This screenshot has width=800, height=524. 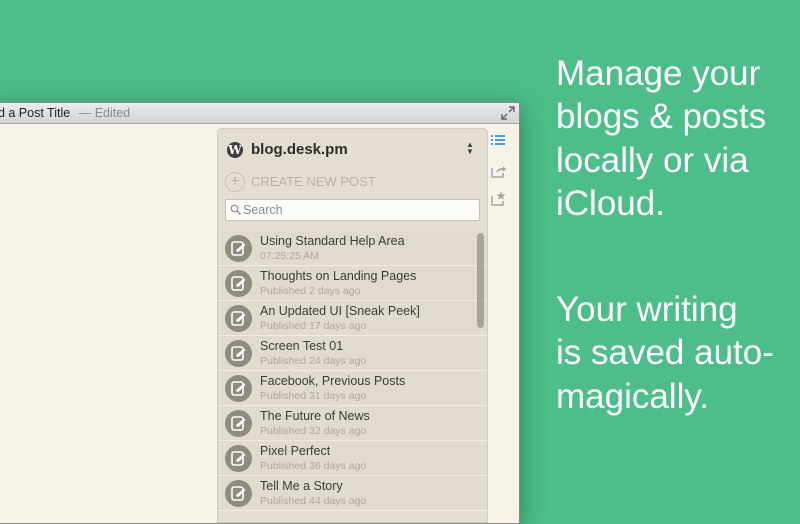 I want to click on marketing-line: blogs & posts, so click(x=661, y=117).